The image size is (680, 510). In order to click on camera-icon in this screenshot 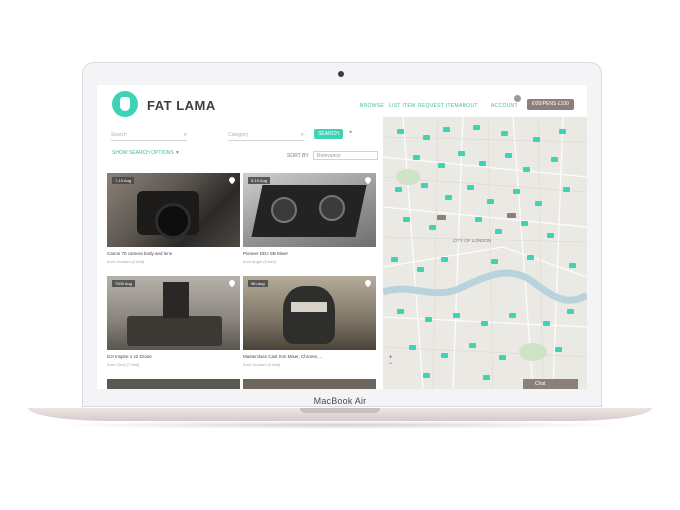, I will do `click(341, 74)`.